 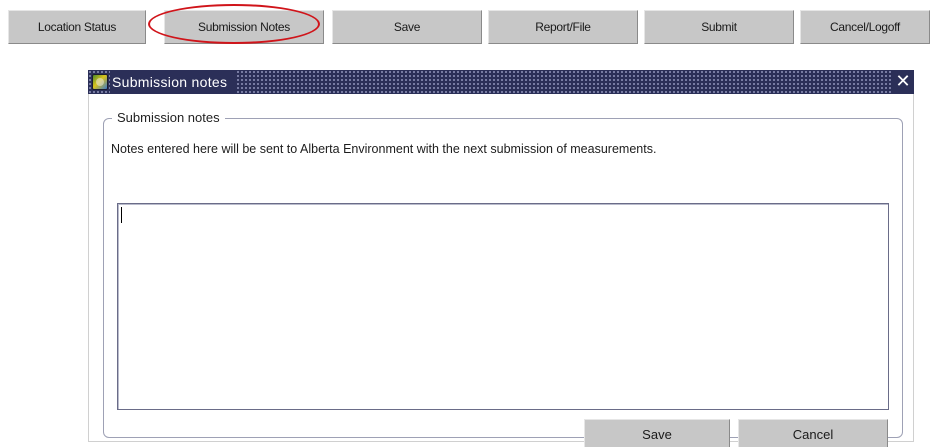 What do you see at coordinates (657, 433) in the screenshot?
I see `dialog-save-button: Save` at bounding box center [657, 433].